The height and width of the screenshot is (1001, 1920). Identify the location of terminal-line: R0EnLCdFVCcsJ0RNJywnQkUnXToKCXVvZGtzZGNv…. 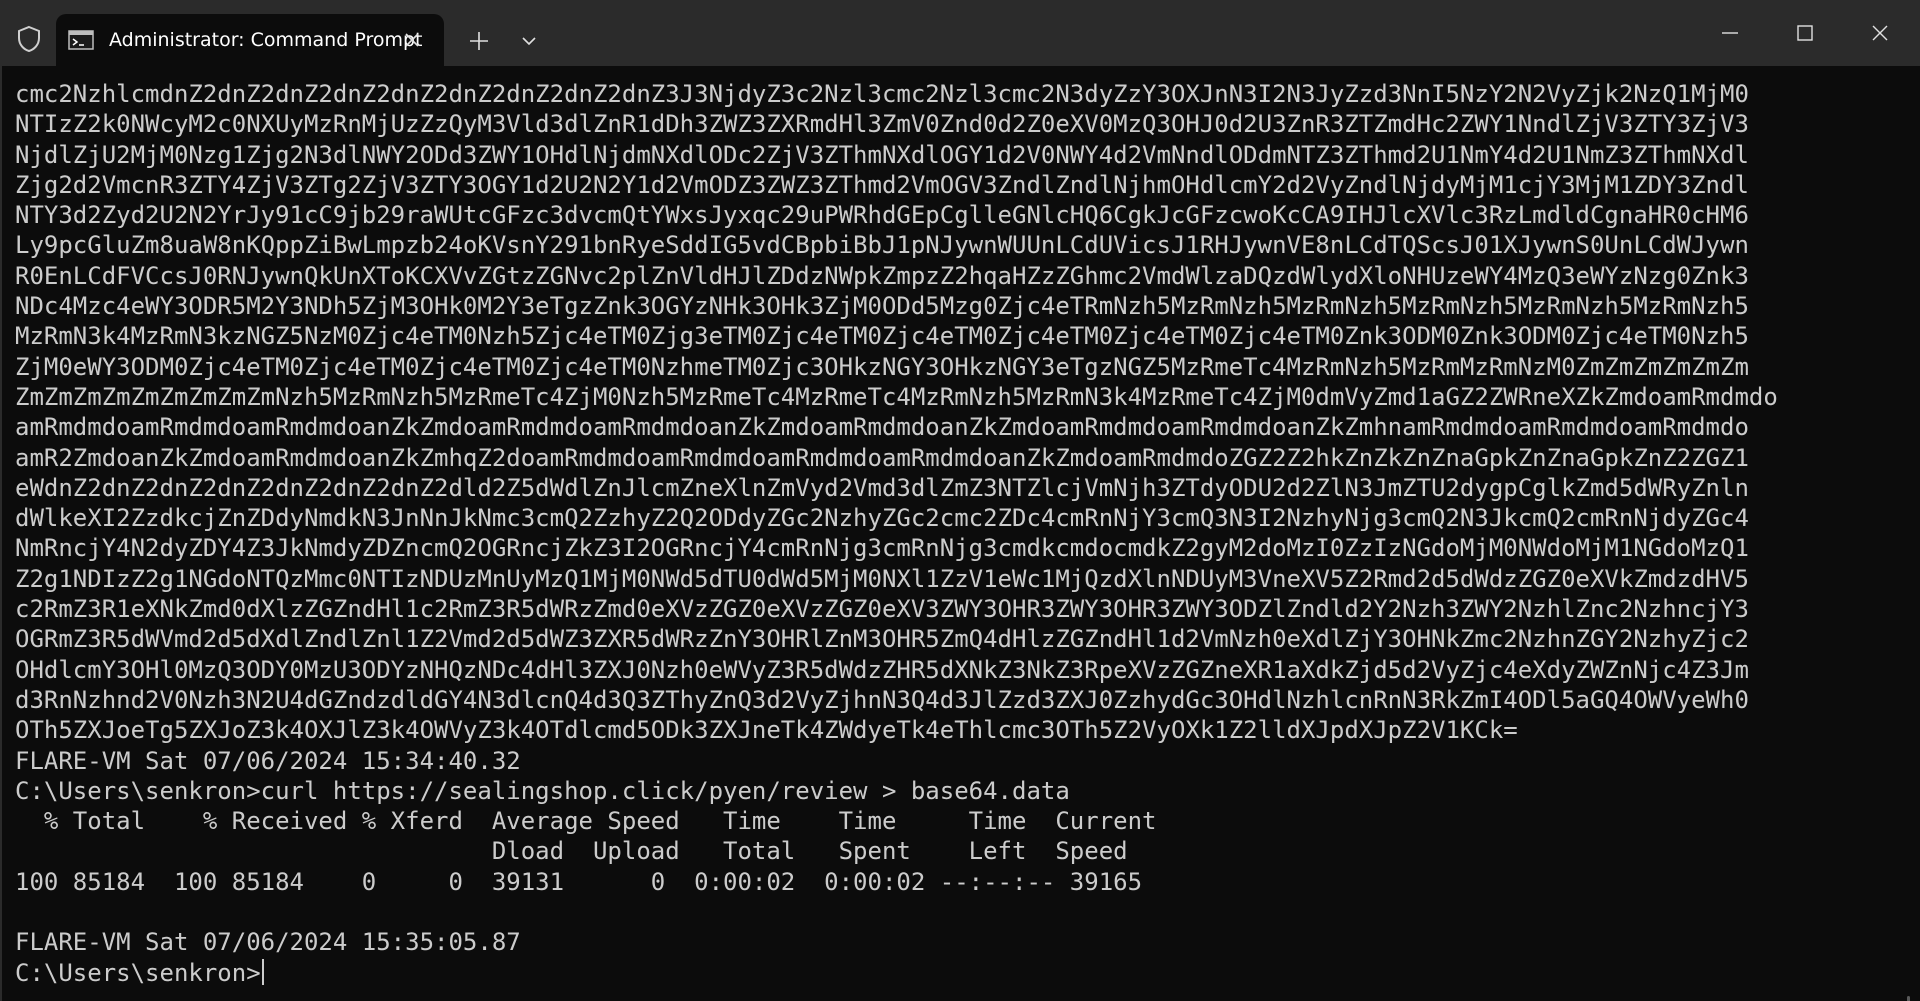
(882, 275).